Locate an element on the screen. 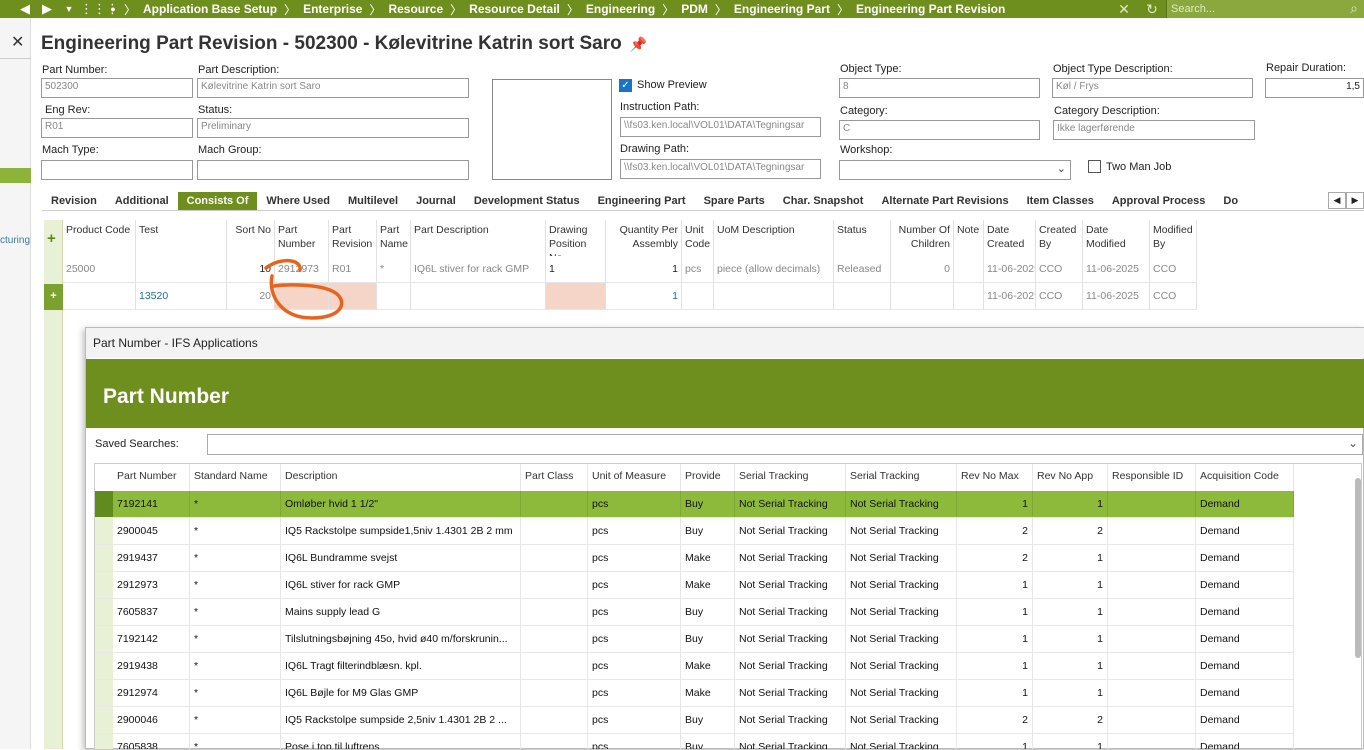 The height and width of the screenshot is (750, 1364). tab-approval-process: Approval Process is located at coordinates (1159, 201).